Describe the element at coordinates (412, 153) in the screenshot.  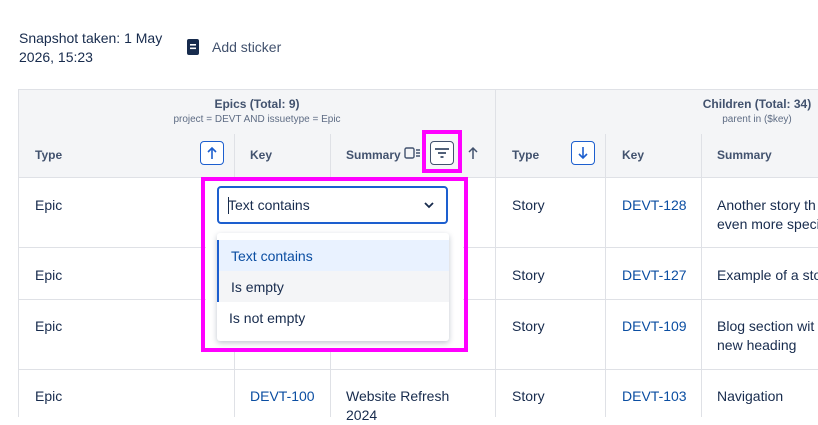
I see `columns-icon` at that location.